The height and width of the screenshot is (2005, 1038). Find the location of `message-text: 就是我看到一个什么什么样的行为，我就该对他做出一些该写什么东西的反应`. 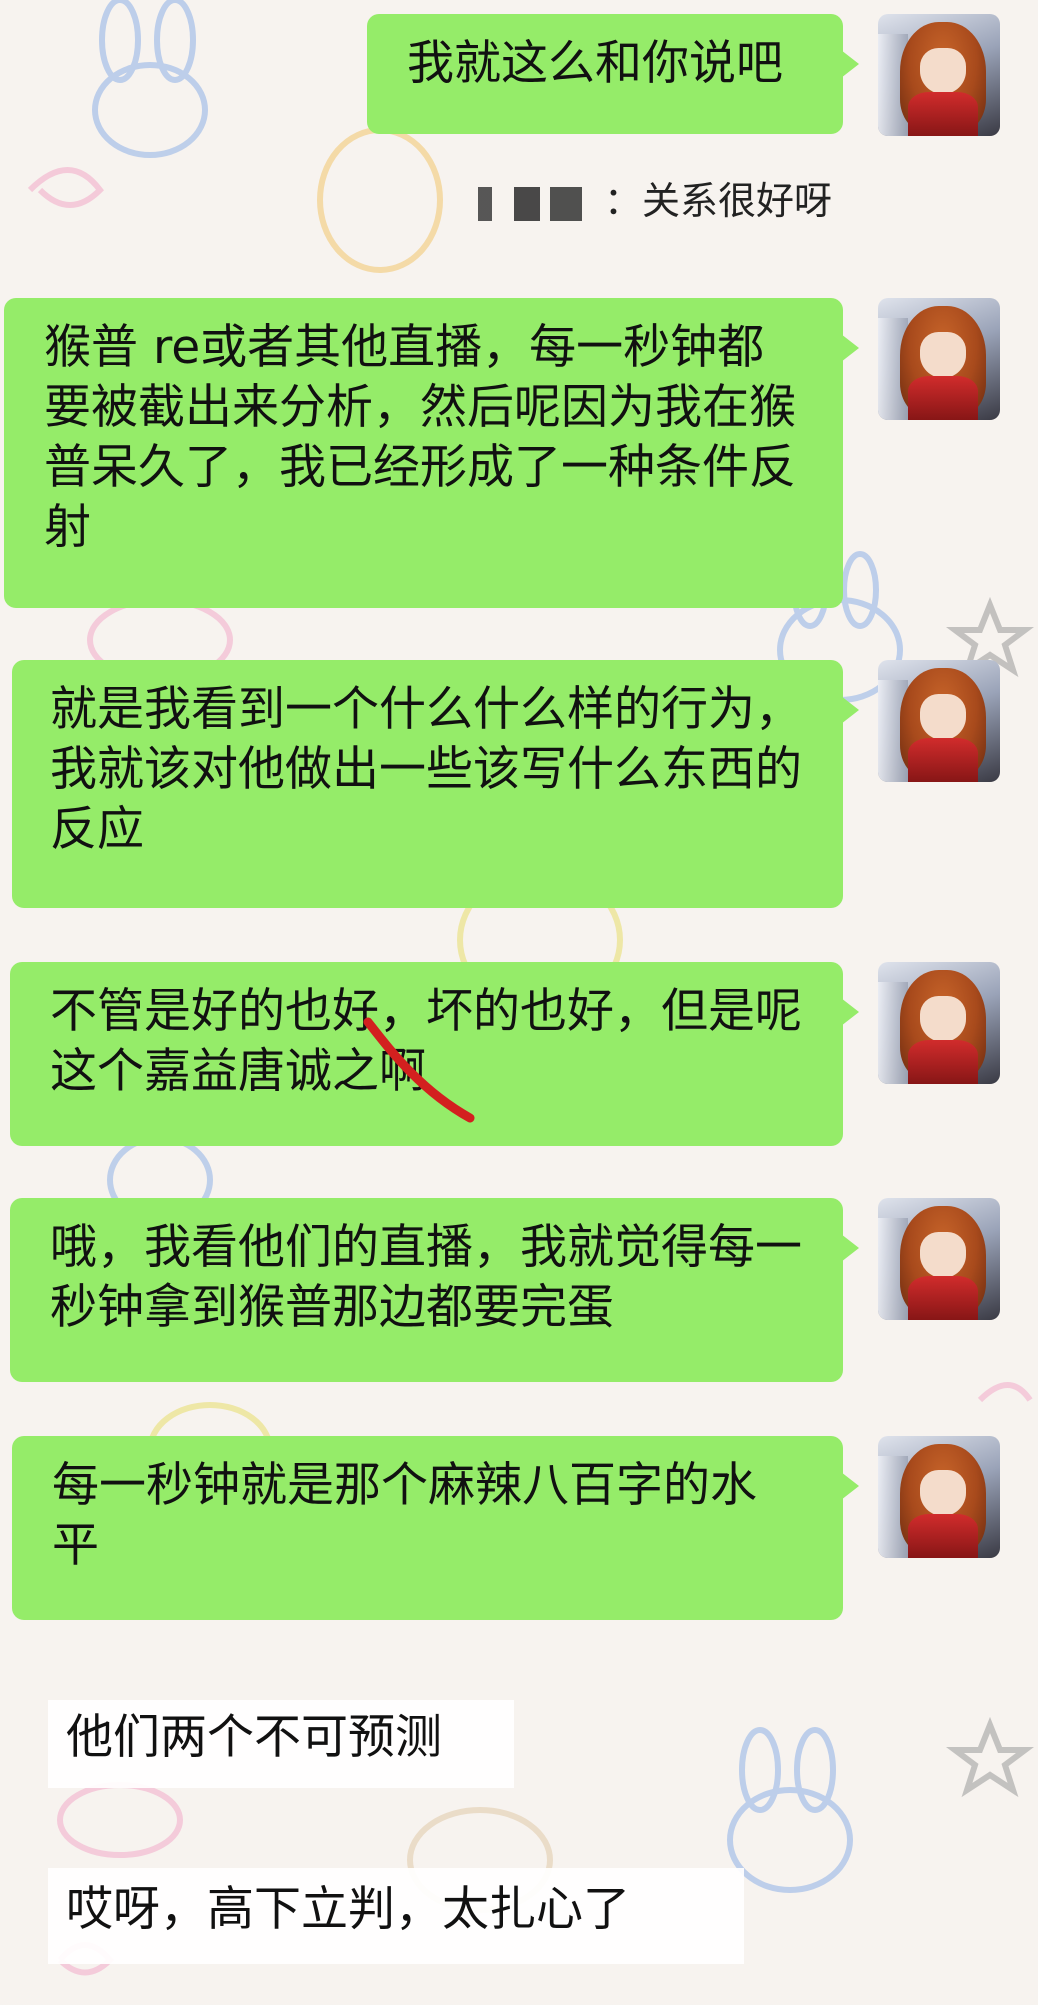

message-text: 就是我看到一个什么什么样的行为，我就该对他做出一些该写什么东西的反应 is located at coordinates (426, 769).